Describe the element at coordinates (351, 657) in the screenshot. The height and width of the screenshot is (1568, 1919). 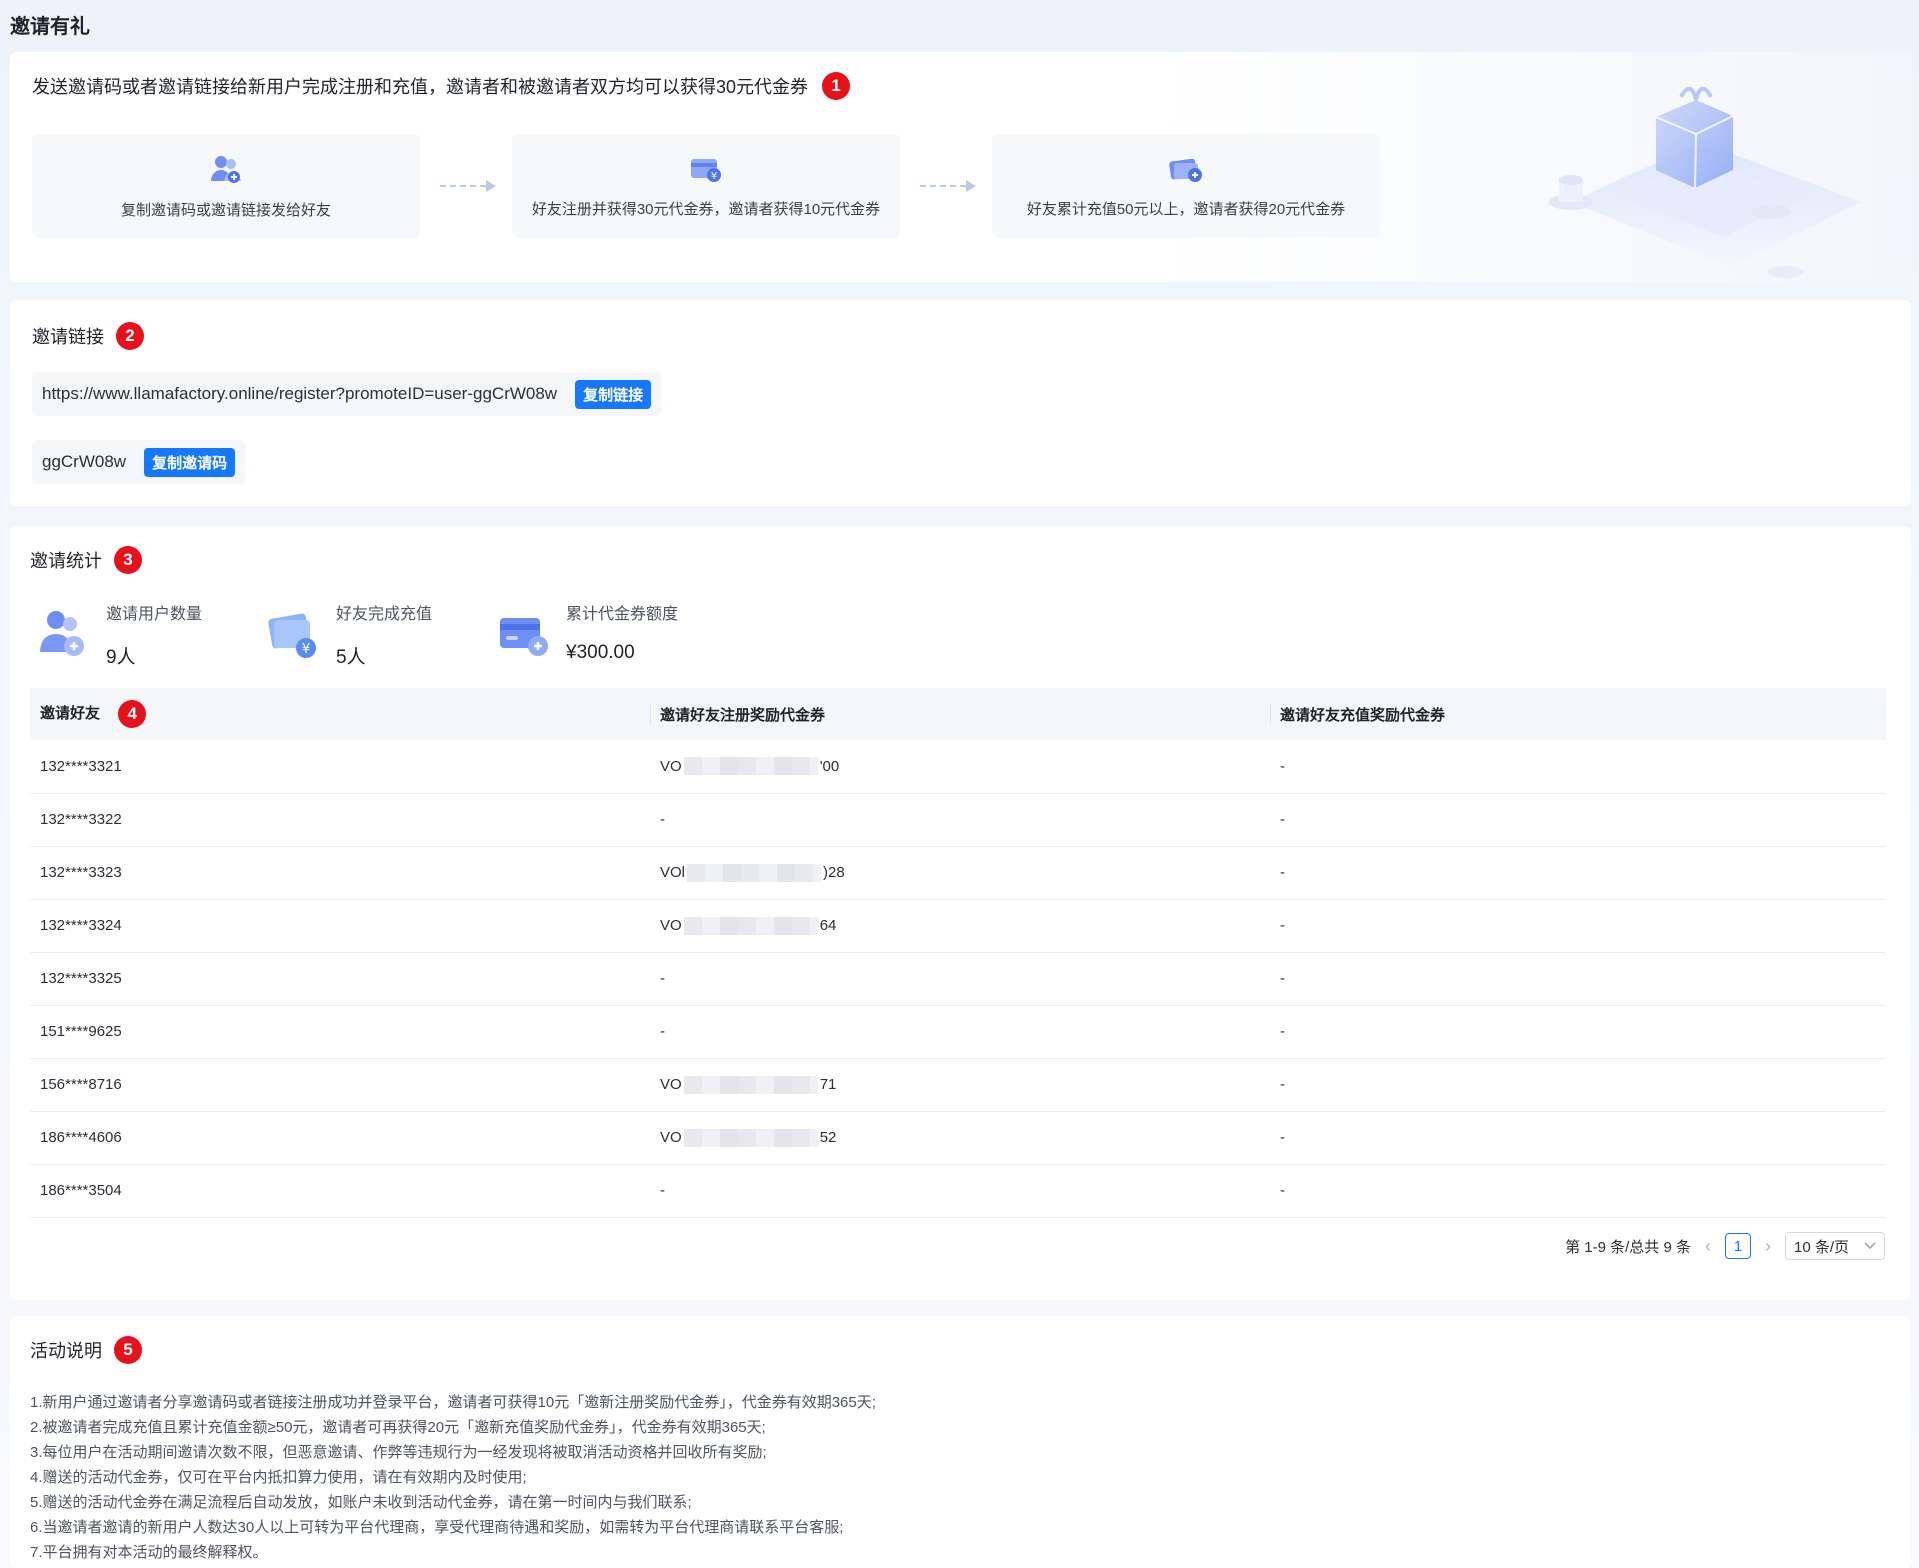
I see `stat-value: 5人` at that location.